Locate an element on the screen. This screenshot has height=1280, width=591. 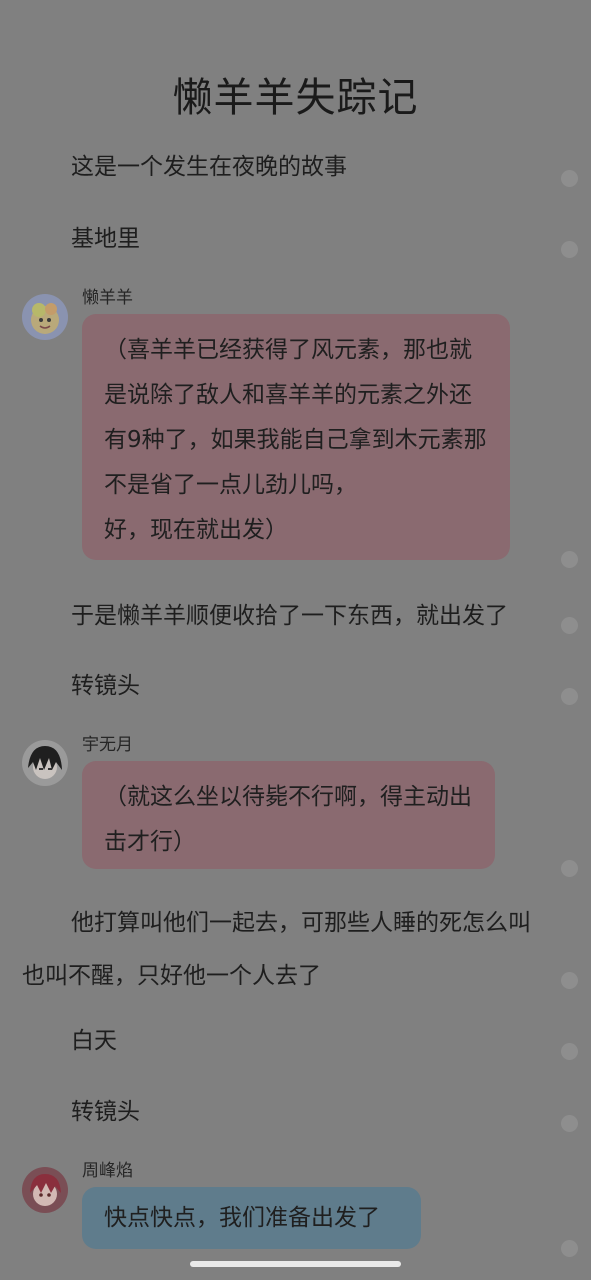
yu-wuyue-avatar is located at coordinates (45, 763).